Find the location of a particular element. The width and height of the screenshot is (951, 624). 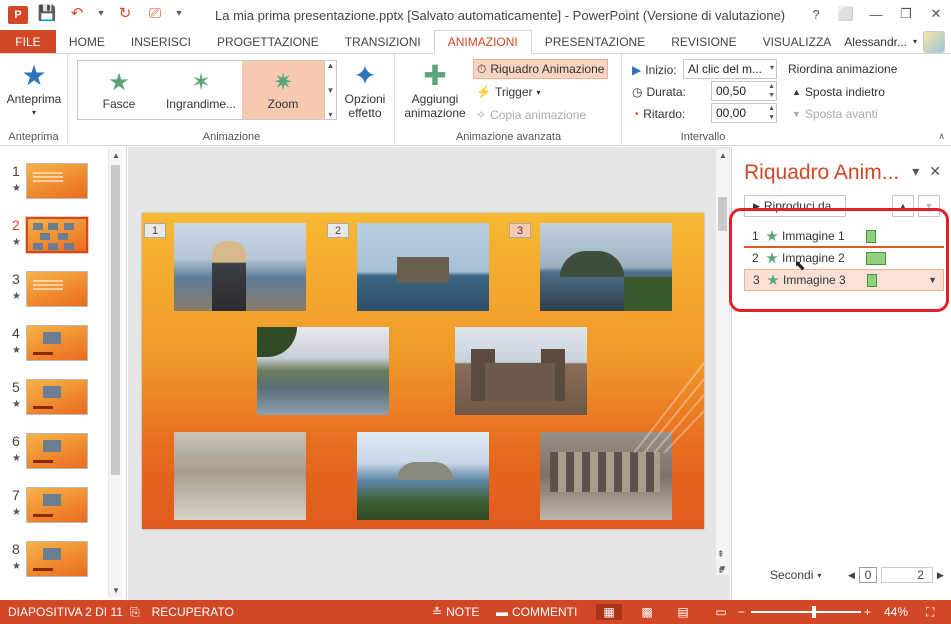

animation-tag-2: 2 is located at coordinates (338, 230).